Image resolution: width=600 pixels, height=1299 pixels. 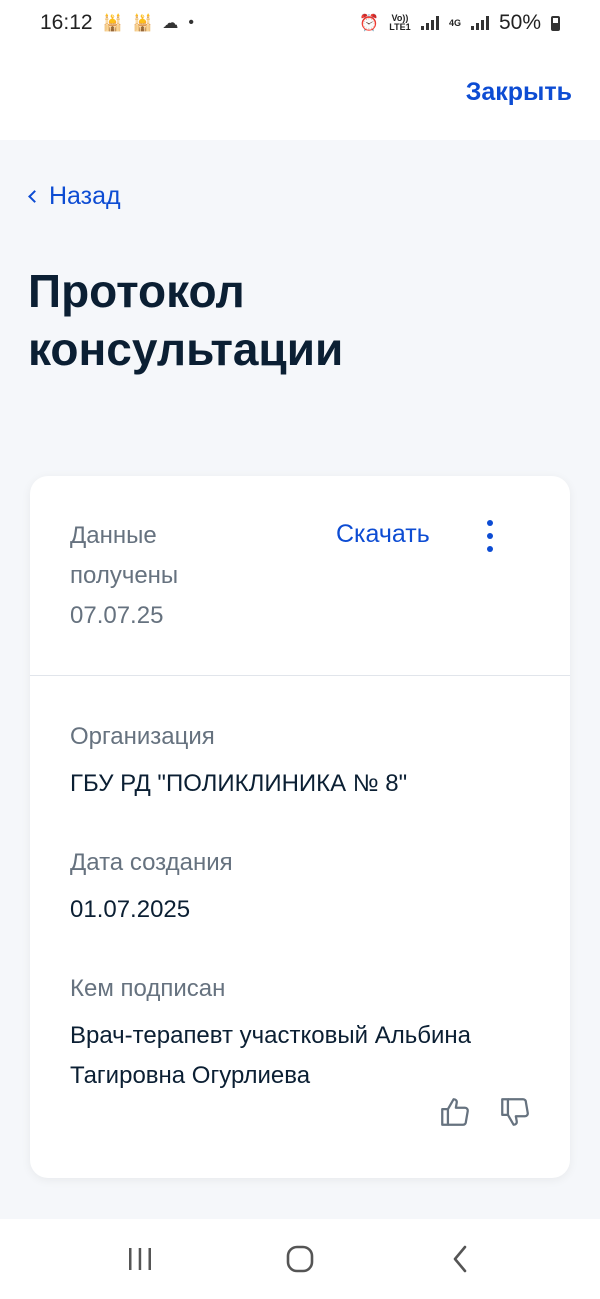 I want to click on received-info: Данные получены 07.07.25, so click(x=160, y=576).